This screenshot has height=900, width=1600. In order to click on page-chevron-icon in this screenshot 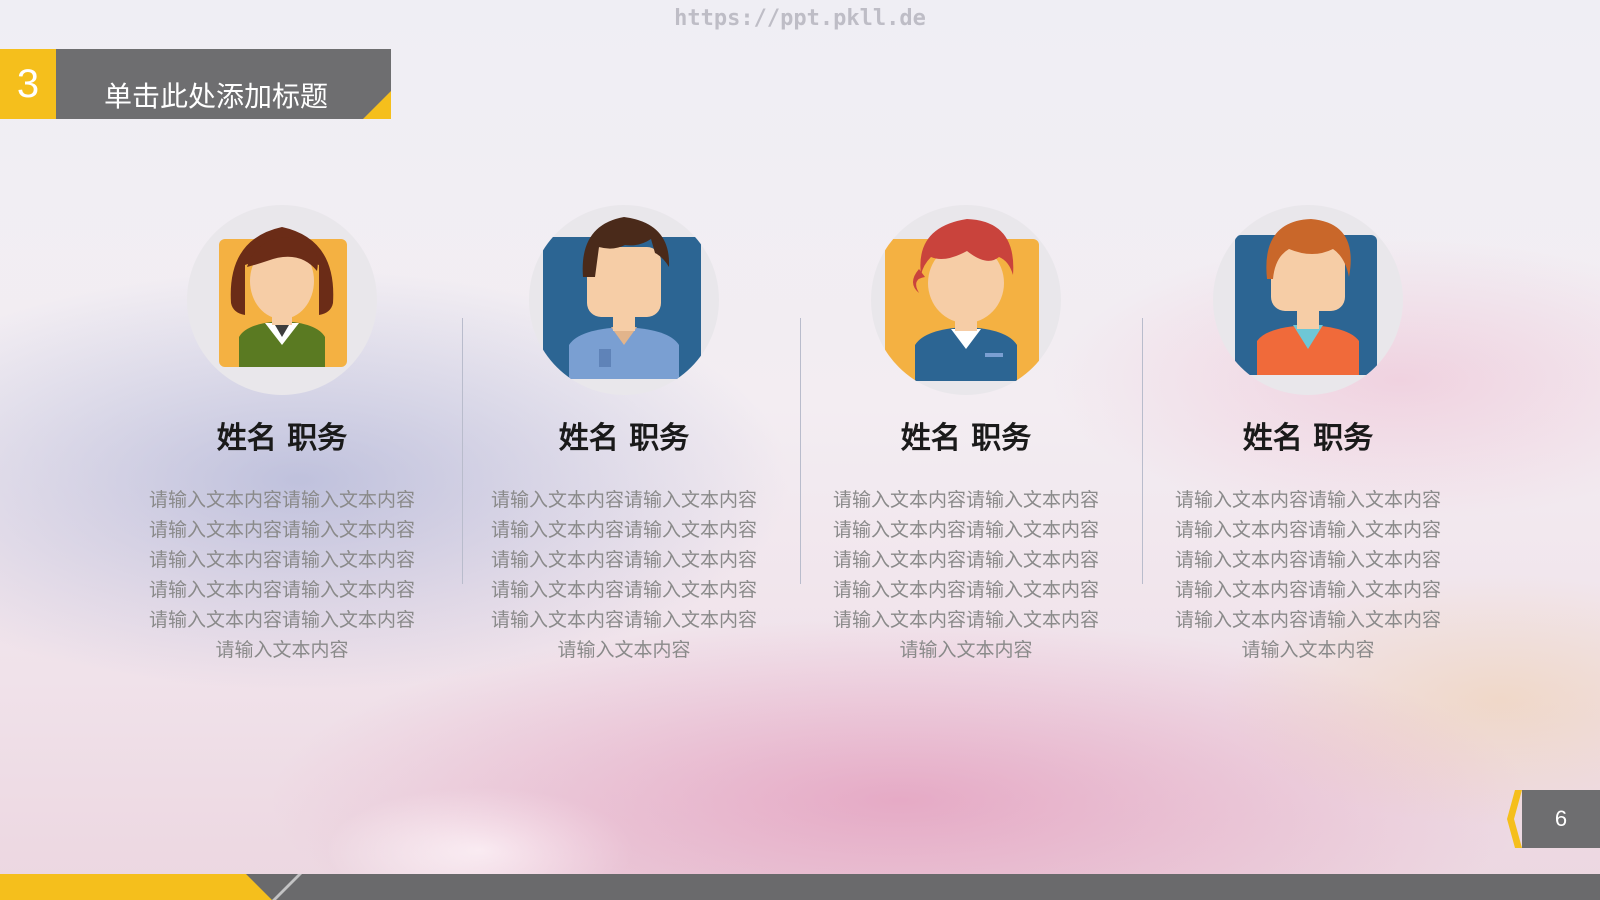, I will do `click(1514, 819)`.